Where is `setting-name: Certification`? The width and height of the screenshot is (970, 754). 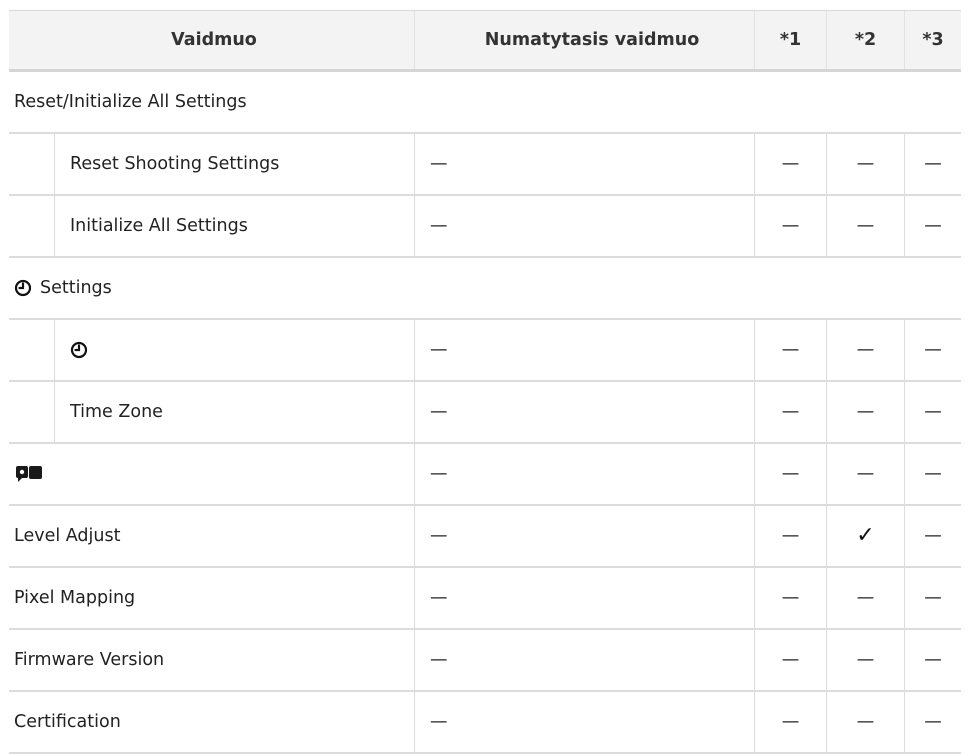 setting-name: Certification is located at coordinates (212, 722).